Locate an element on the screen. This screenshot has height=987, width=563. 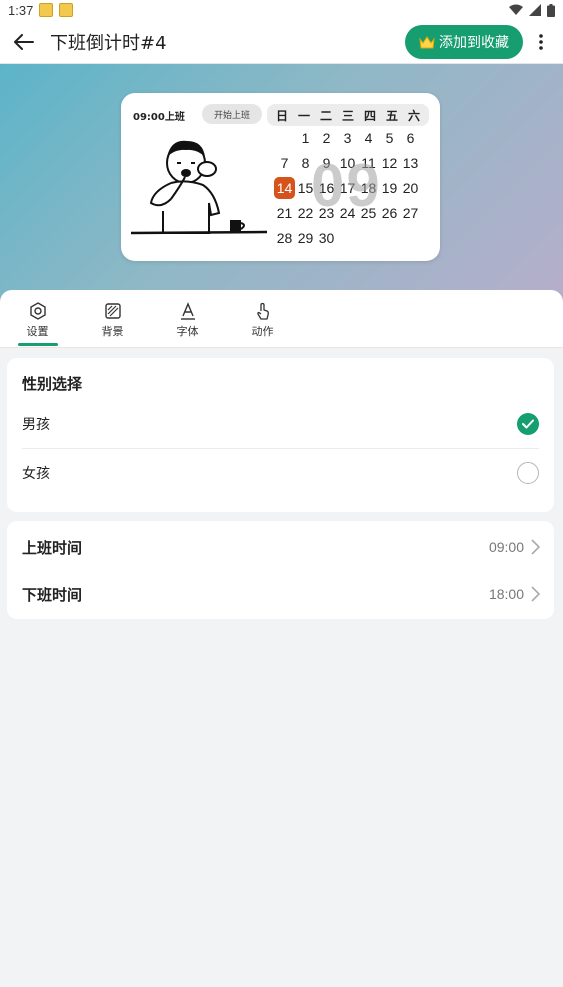
settings-tab-bar: 设置 背景 字体 动作 is located at coordinates (281, 319).